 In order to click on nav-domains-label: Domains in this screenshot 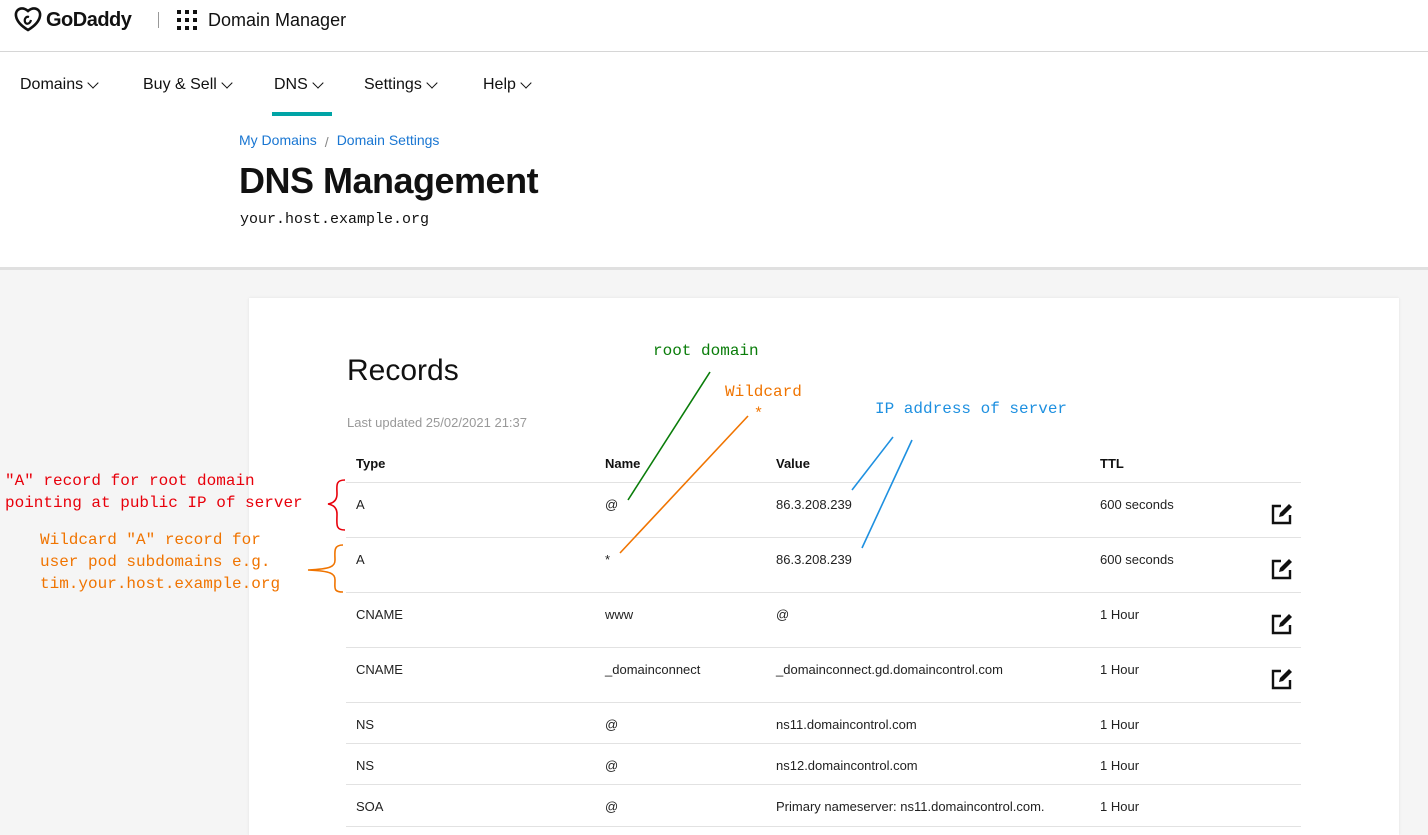, I will do `click(52, 84)`.